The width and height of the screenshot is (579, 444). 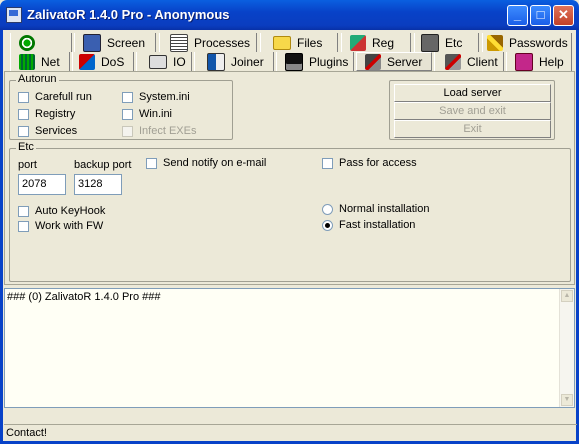 What do you see at coordinates (14, 15) in the screenshot?
I see `app-icon` at bounding box center [14, 15].